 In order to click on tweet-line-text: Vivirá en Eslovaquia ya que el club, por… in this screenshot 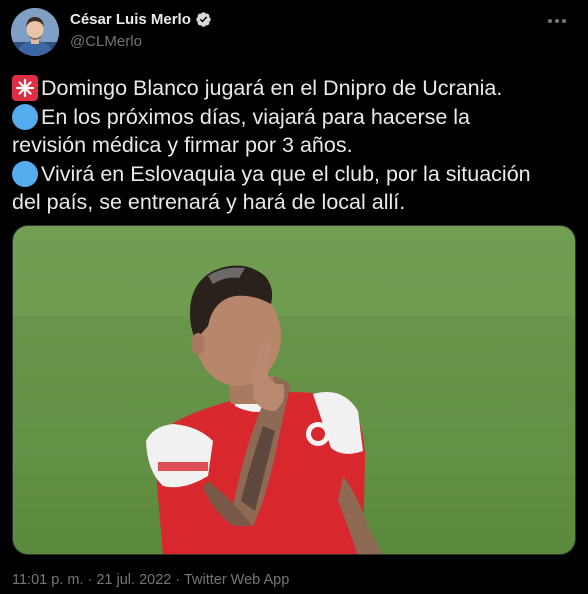, I will do `click(286, 173)`.